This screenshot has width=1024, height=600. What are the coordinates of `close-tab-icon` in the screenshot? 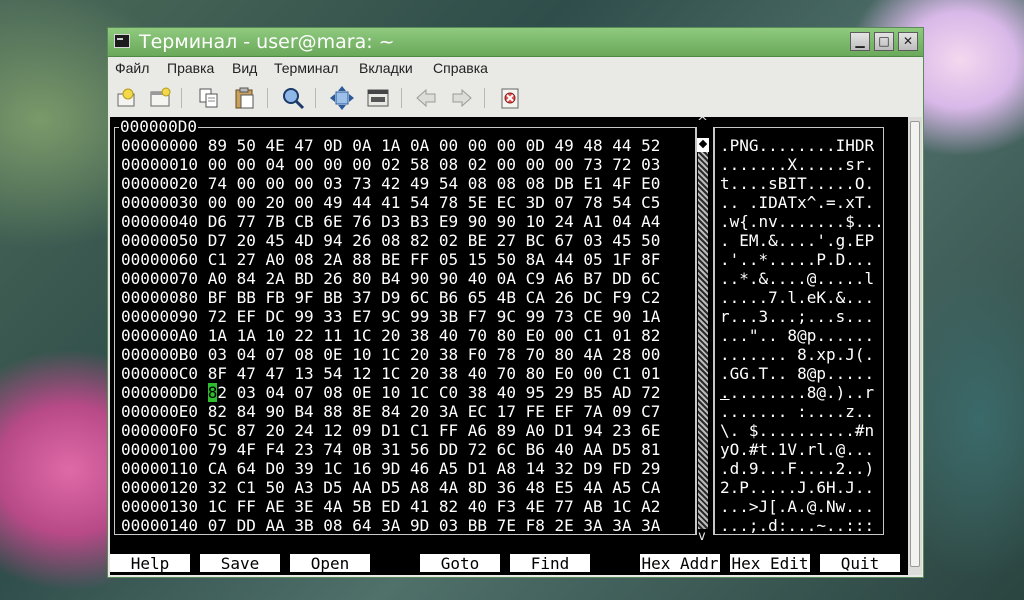 It's located at (510, 98).